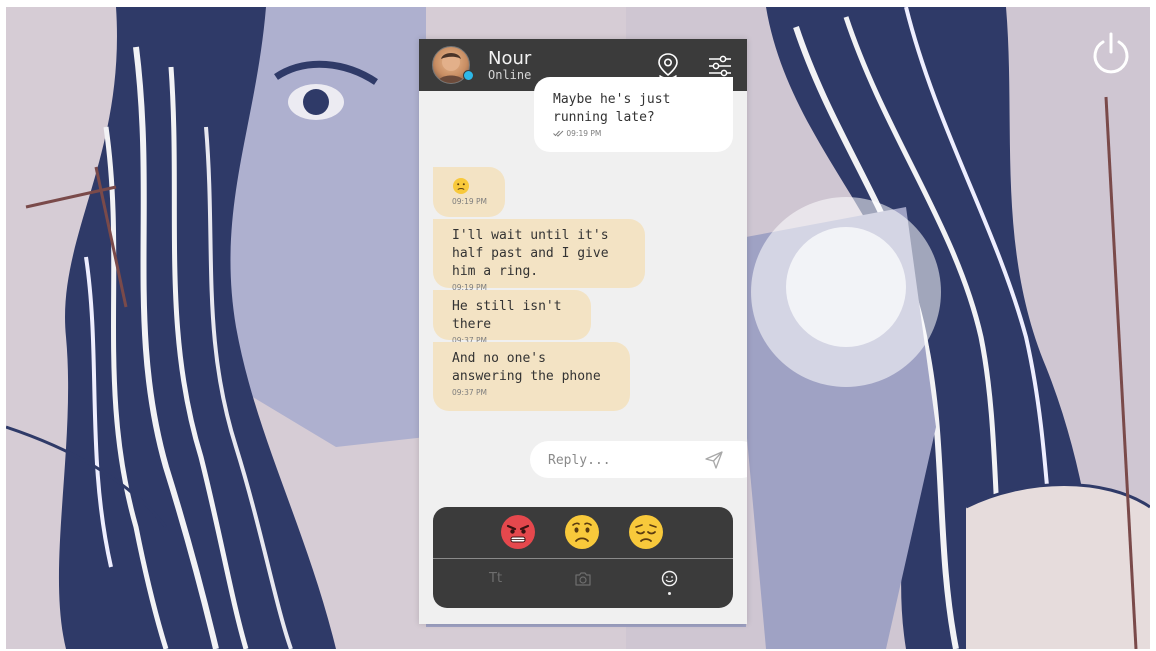 The image size is (1156, 651). Describe the element at coordinates (623, 460) in the screenshot. I see `reply-input` at that location.